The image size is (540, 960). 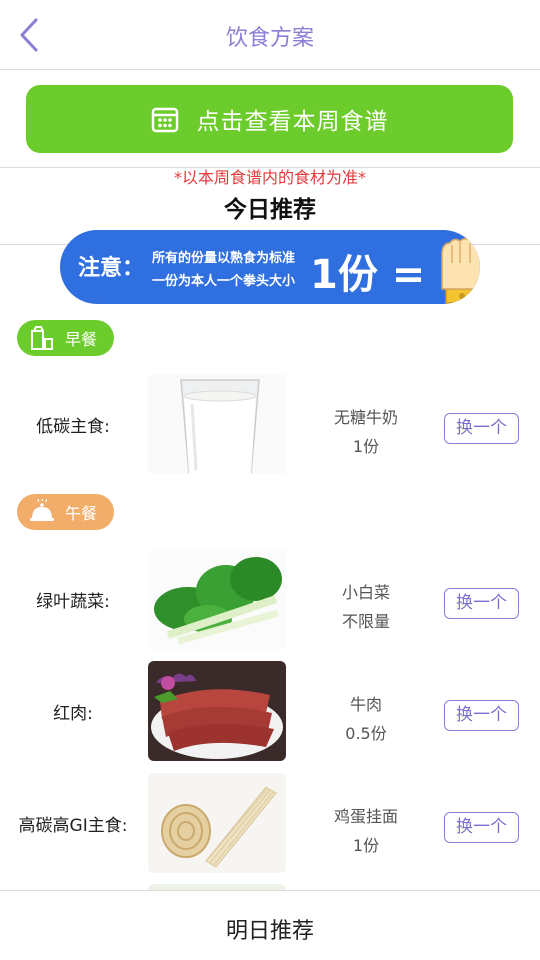 I want to click on milk-icon, so click(x=42, y=338).